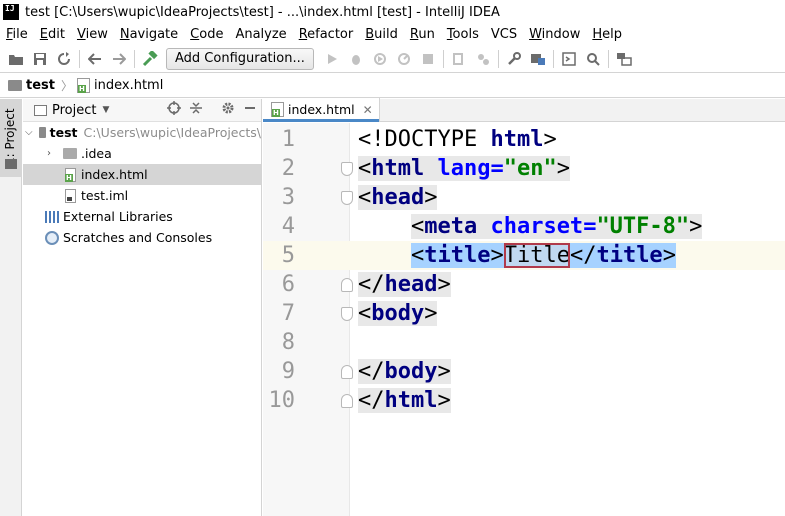  What do you see at coordinates (174, 110) in the screenshot?
I see `locate-crosshair-icon` at bounding box center [174, 110].